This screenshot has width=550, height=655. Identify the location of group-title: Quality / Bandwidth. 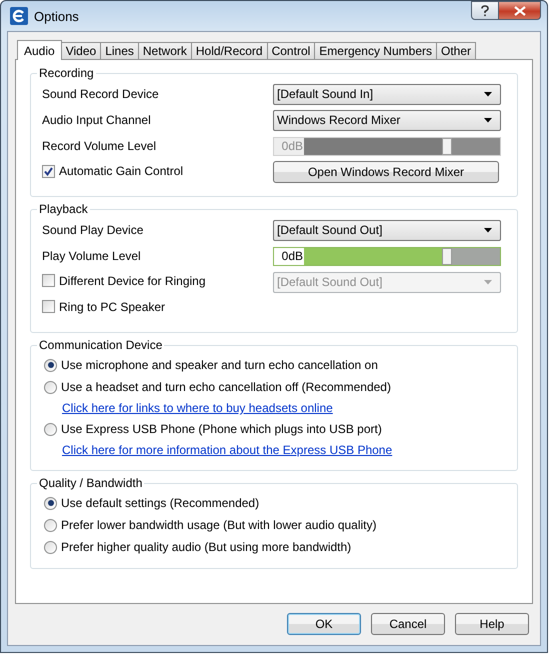
(91, 483).